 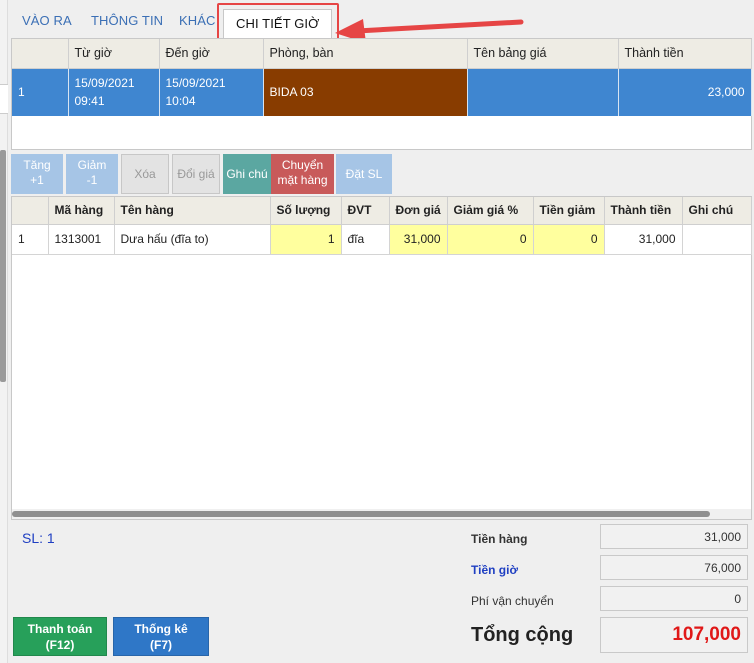 What do you see at coordinates (81, 239) in the screenshot?
I see `item-code: 1313001` at bounding box center [81, 239].